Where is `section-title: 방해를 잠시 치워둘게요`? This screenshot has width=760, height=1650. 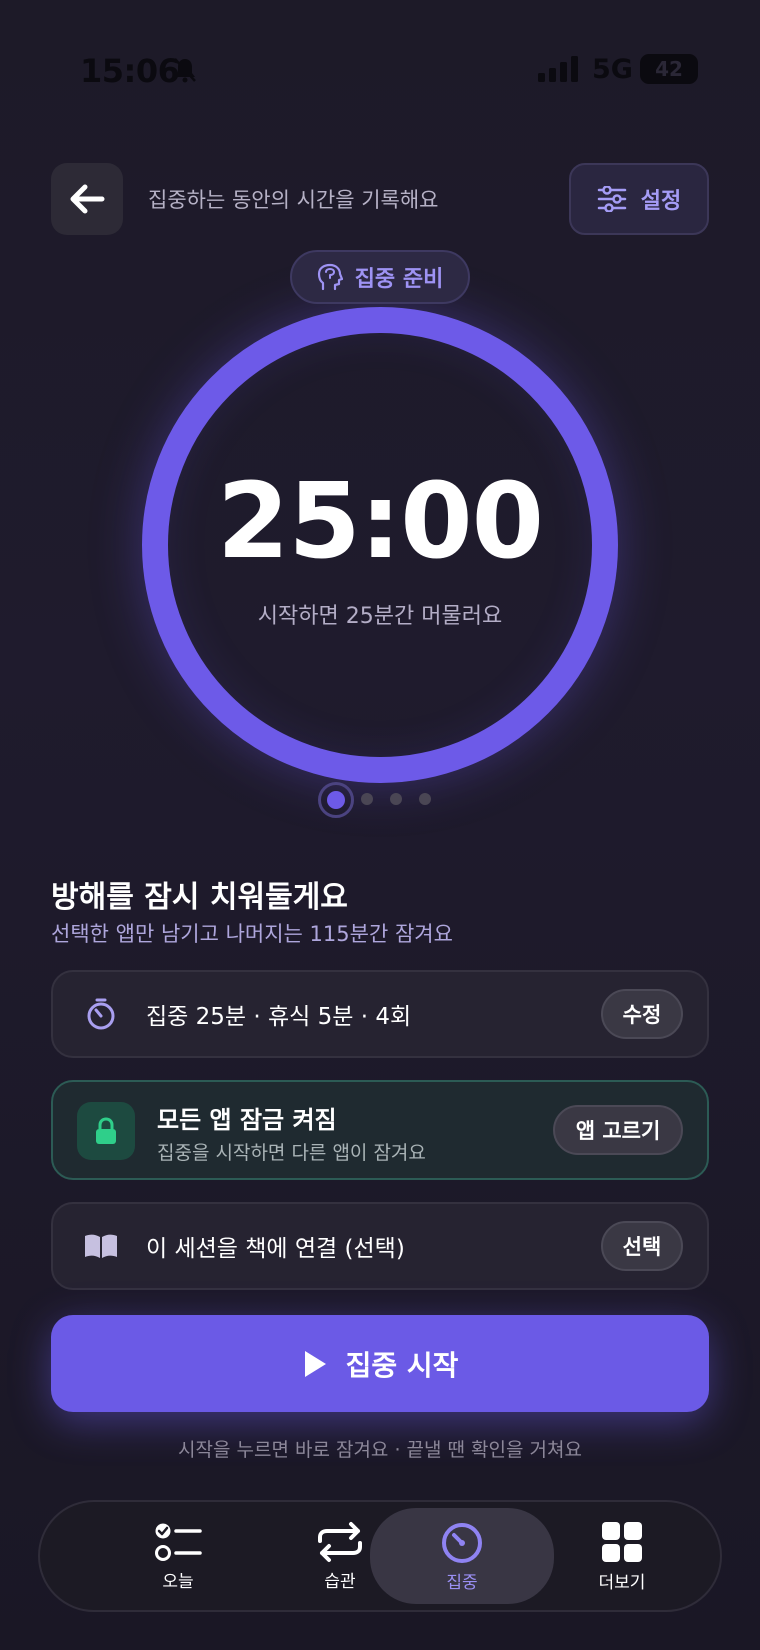
section-title: 방해를 잠시 치워둘게요 is located at coordinates (199, 897).